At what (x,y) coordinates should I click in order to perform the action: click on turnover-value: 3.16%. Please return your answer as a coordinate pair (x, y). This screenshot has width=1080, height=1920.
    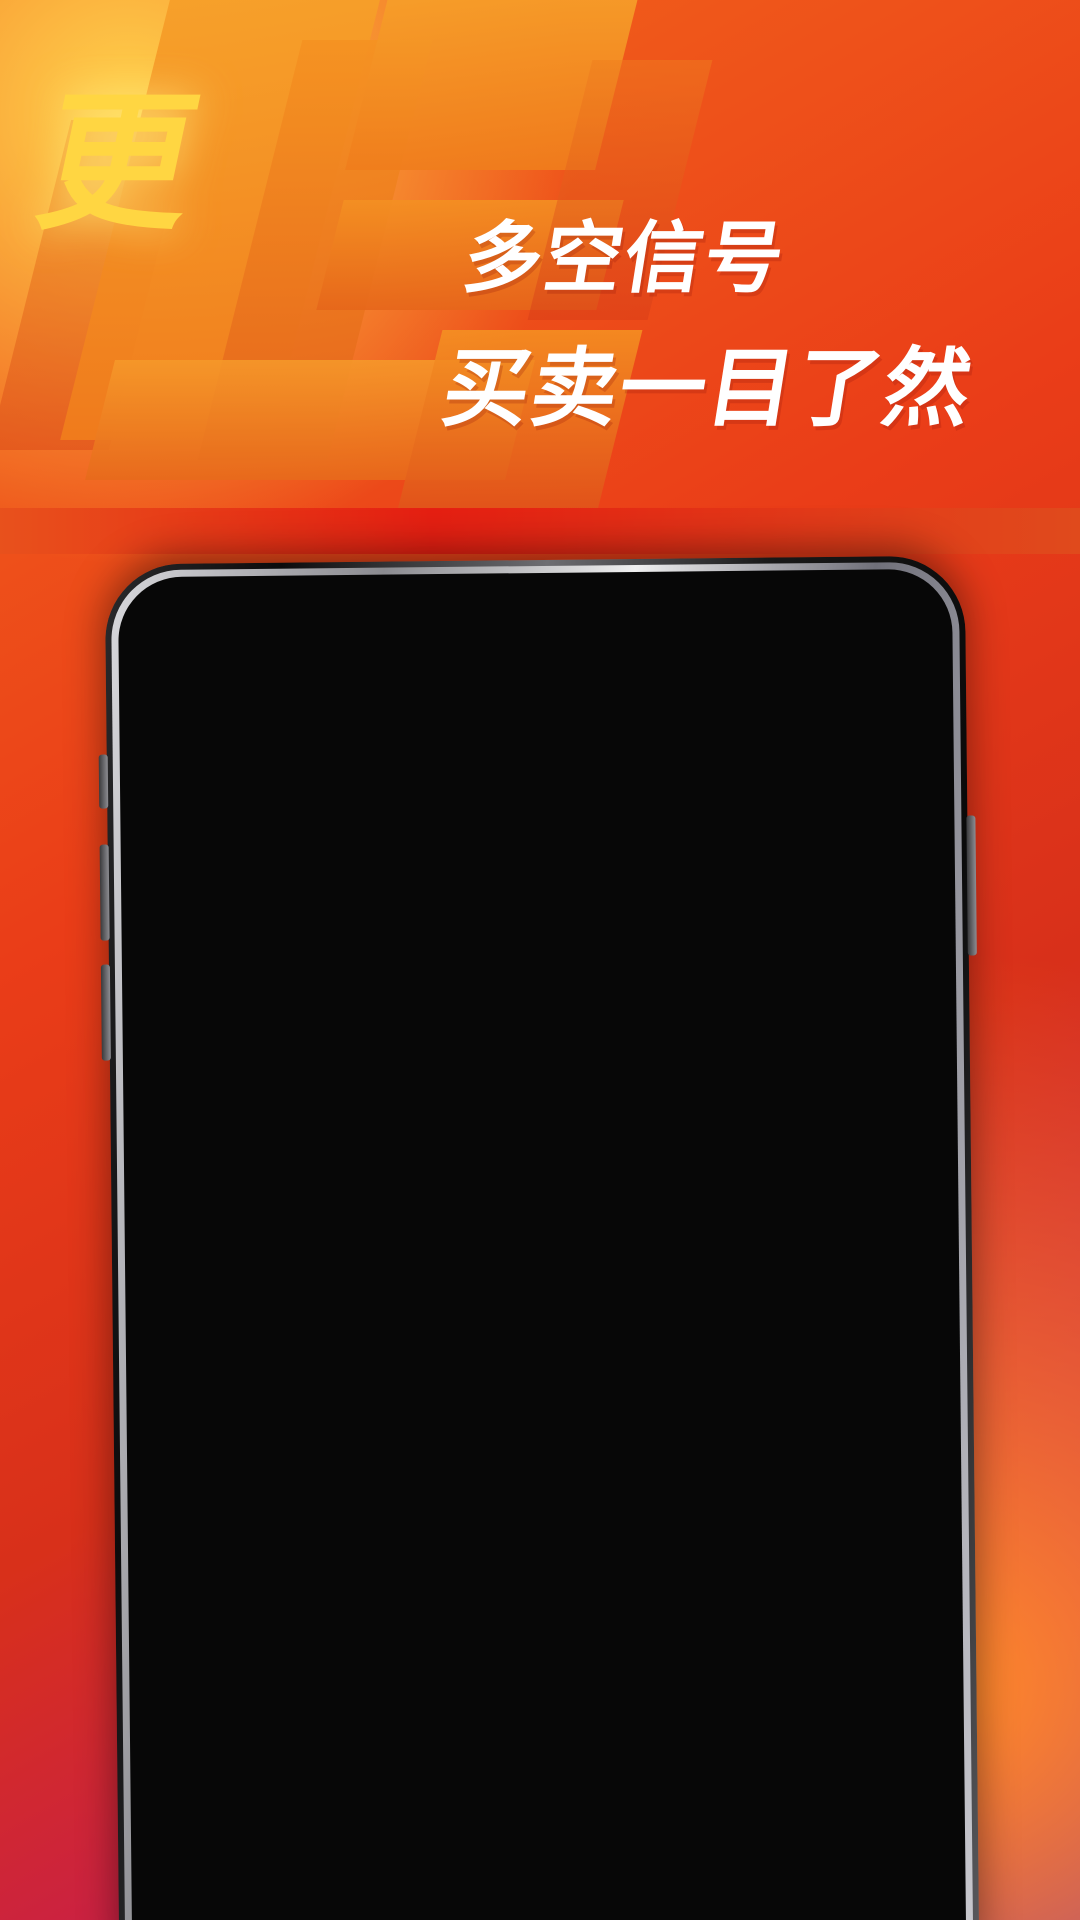
    Looking at the image, I should click on (651, 938).